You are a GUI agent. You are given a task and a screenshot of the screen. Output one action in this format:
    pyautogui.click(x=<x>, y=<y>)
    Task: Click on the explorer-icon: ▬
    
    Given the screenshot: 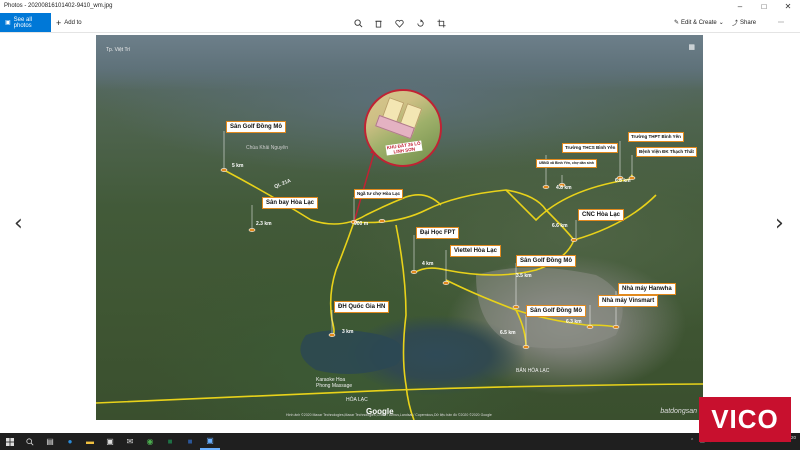 What is the action you would take?
    pyautogui.click(x=90, y=441)
    